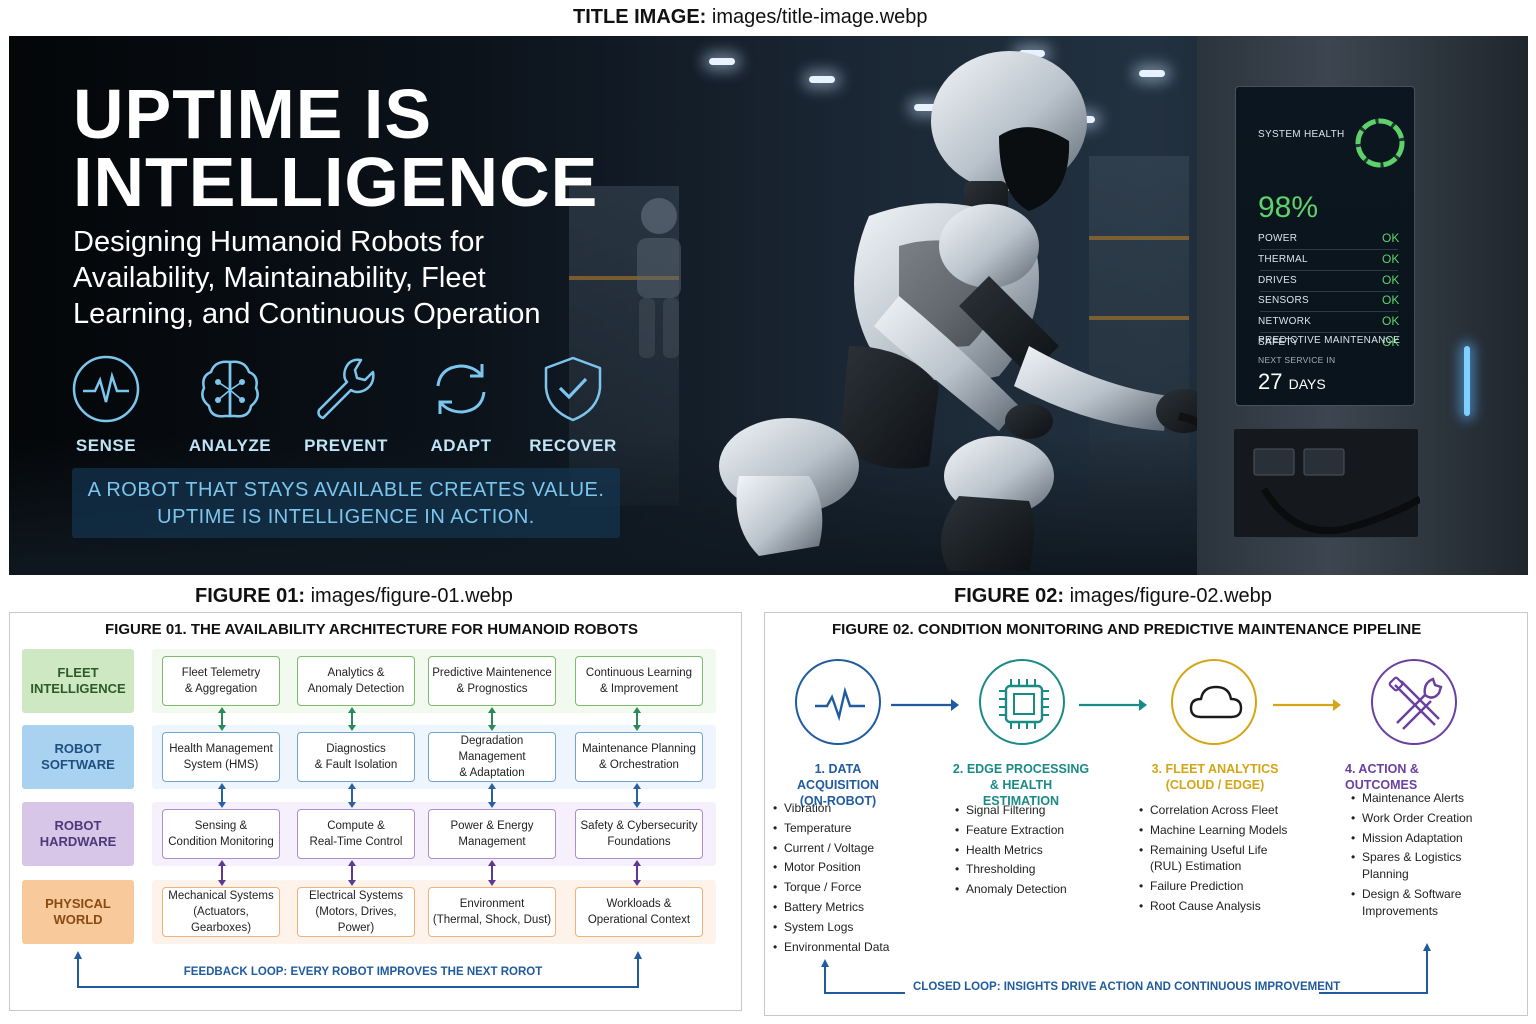 The image size is (1536, 1024). I want to click on wrench-icon, so click(346, 389).